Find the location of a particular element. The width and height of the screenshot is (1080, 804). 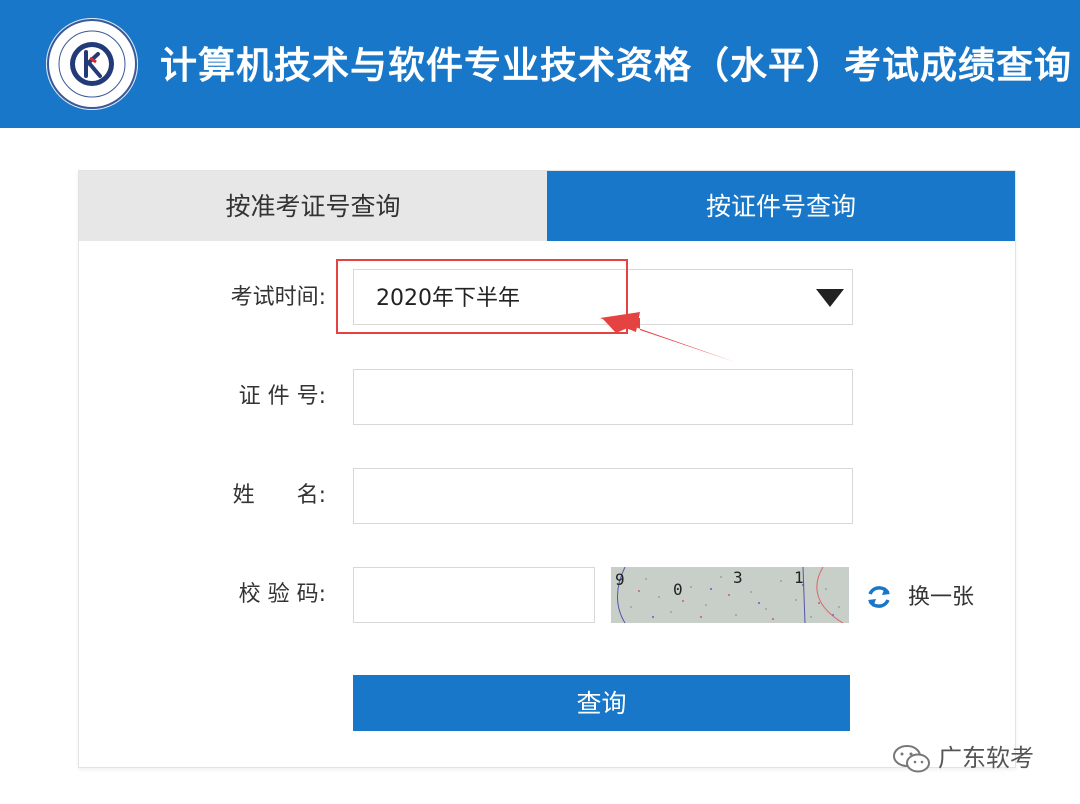

tab-id-number: 按证件号查询 is located at coordinates (781, 206).